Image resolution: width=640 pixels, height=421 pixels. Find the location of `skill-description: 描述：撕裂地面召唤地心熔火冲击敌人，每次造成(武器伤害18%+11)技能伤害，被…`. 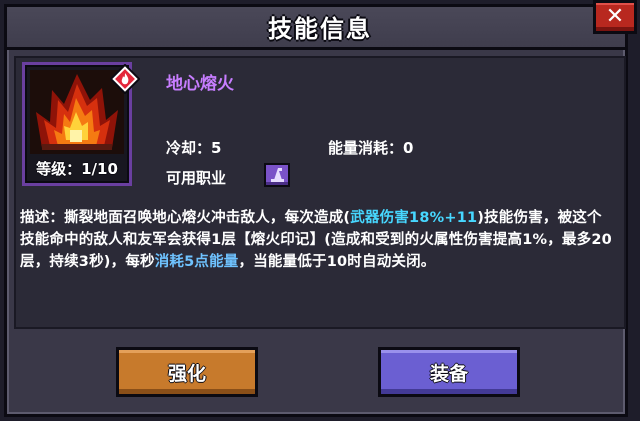

skill-description: 描述：撕裂地面召唤地心熔火冲击敌人，每次造成(武器伤害18%+11)技能伤害，被… is located at coordinates (317, 240).